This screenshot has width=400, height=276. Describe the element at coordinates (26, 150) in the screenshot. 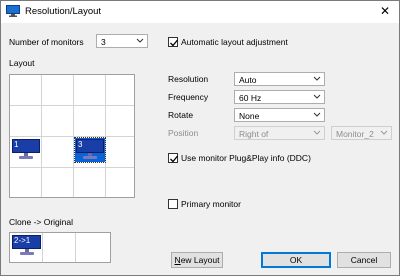

I see `monitor-1-icon: 1` at that location.